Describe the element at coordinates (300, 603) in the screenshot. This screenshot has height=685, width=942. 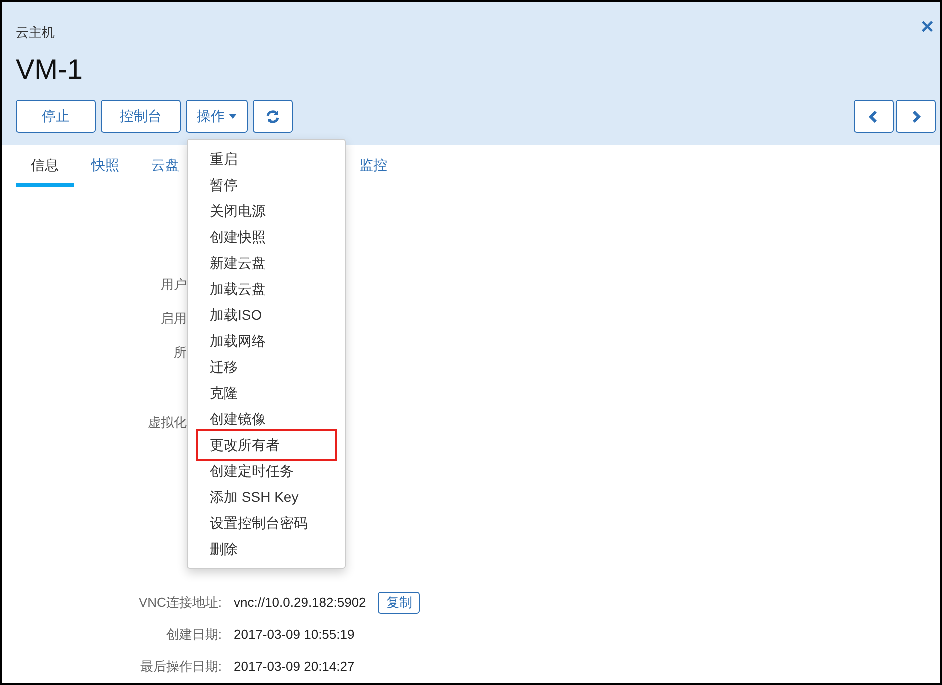
I see `field-value: vnc://10.0.29.182:5902` at that location.